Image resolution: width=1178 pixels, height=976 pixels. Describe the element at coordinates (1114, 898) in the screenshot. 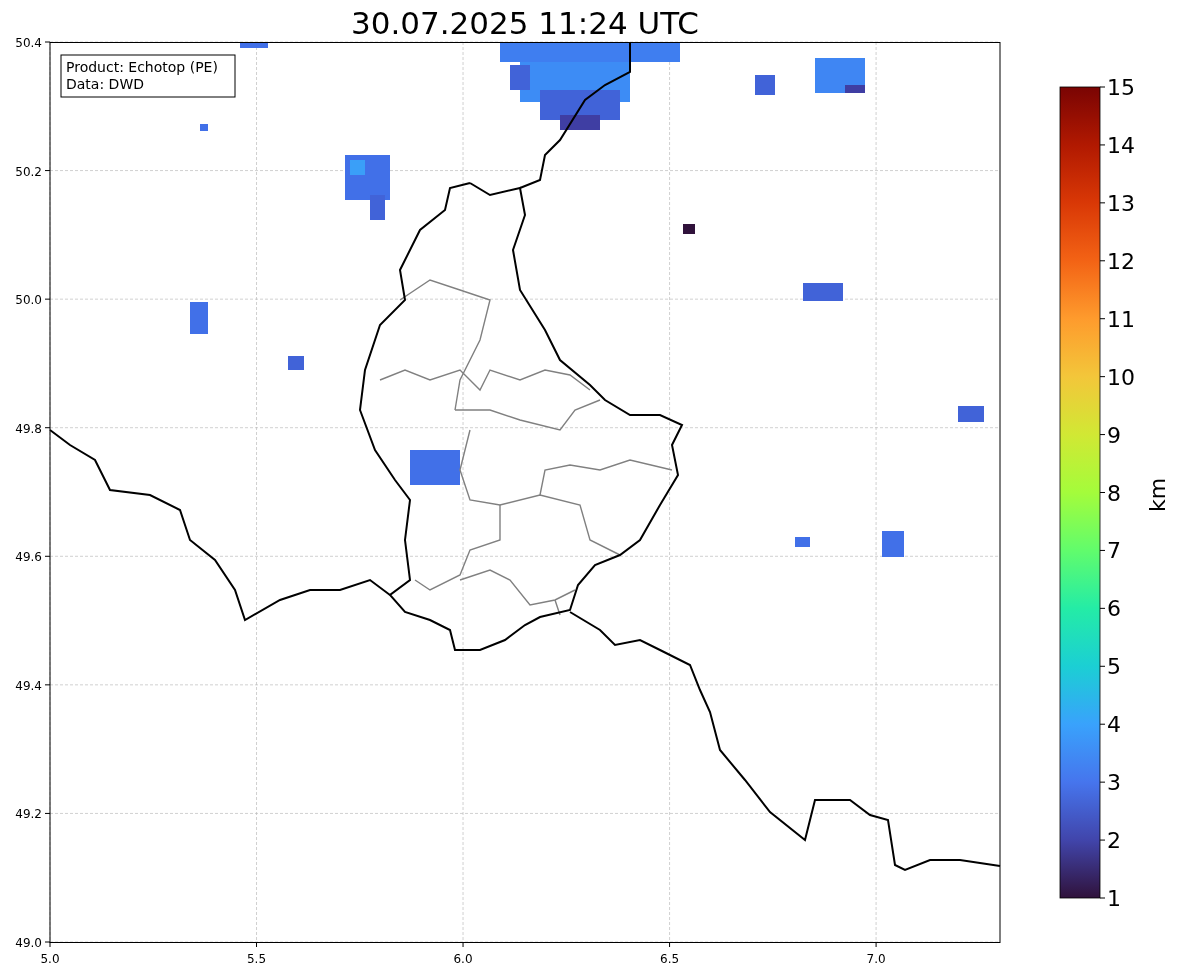

I see `tick-label: 1` at that location.